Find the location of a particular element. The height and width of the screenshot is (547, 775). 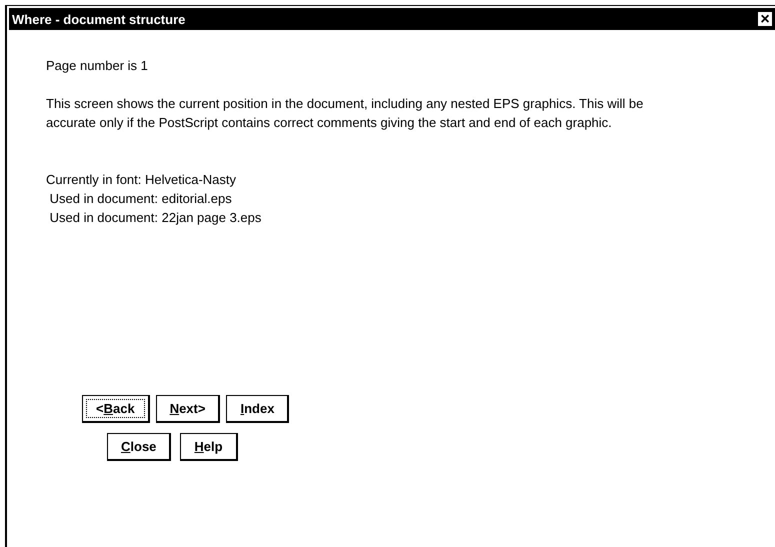

nav-button: Close is located at coordinates (139, 447).